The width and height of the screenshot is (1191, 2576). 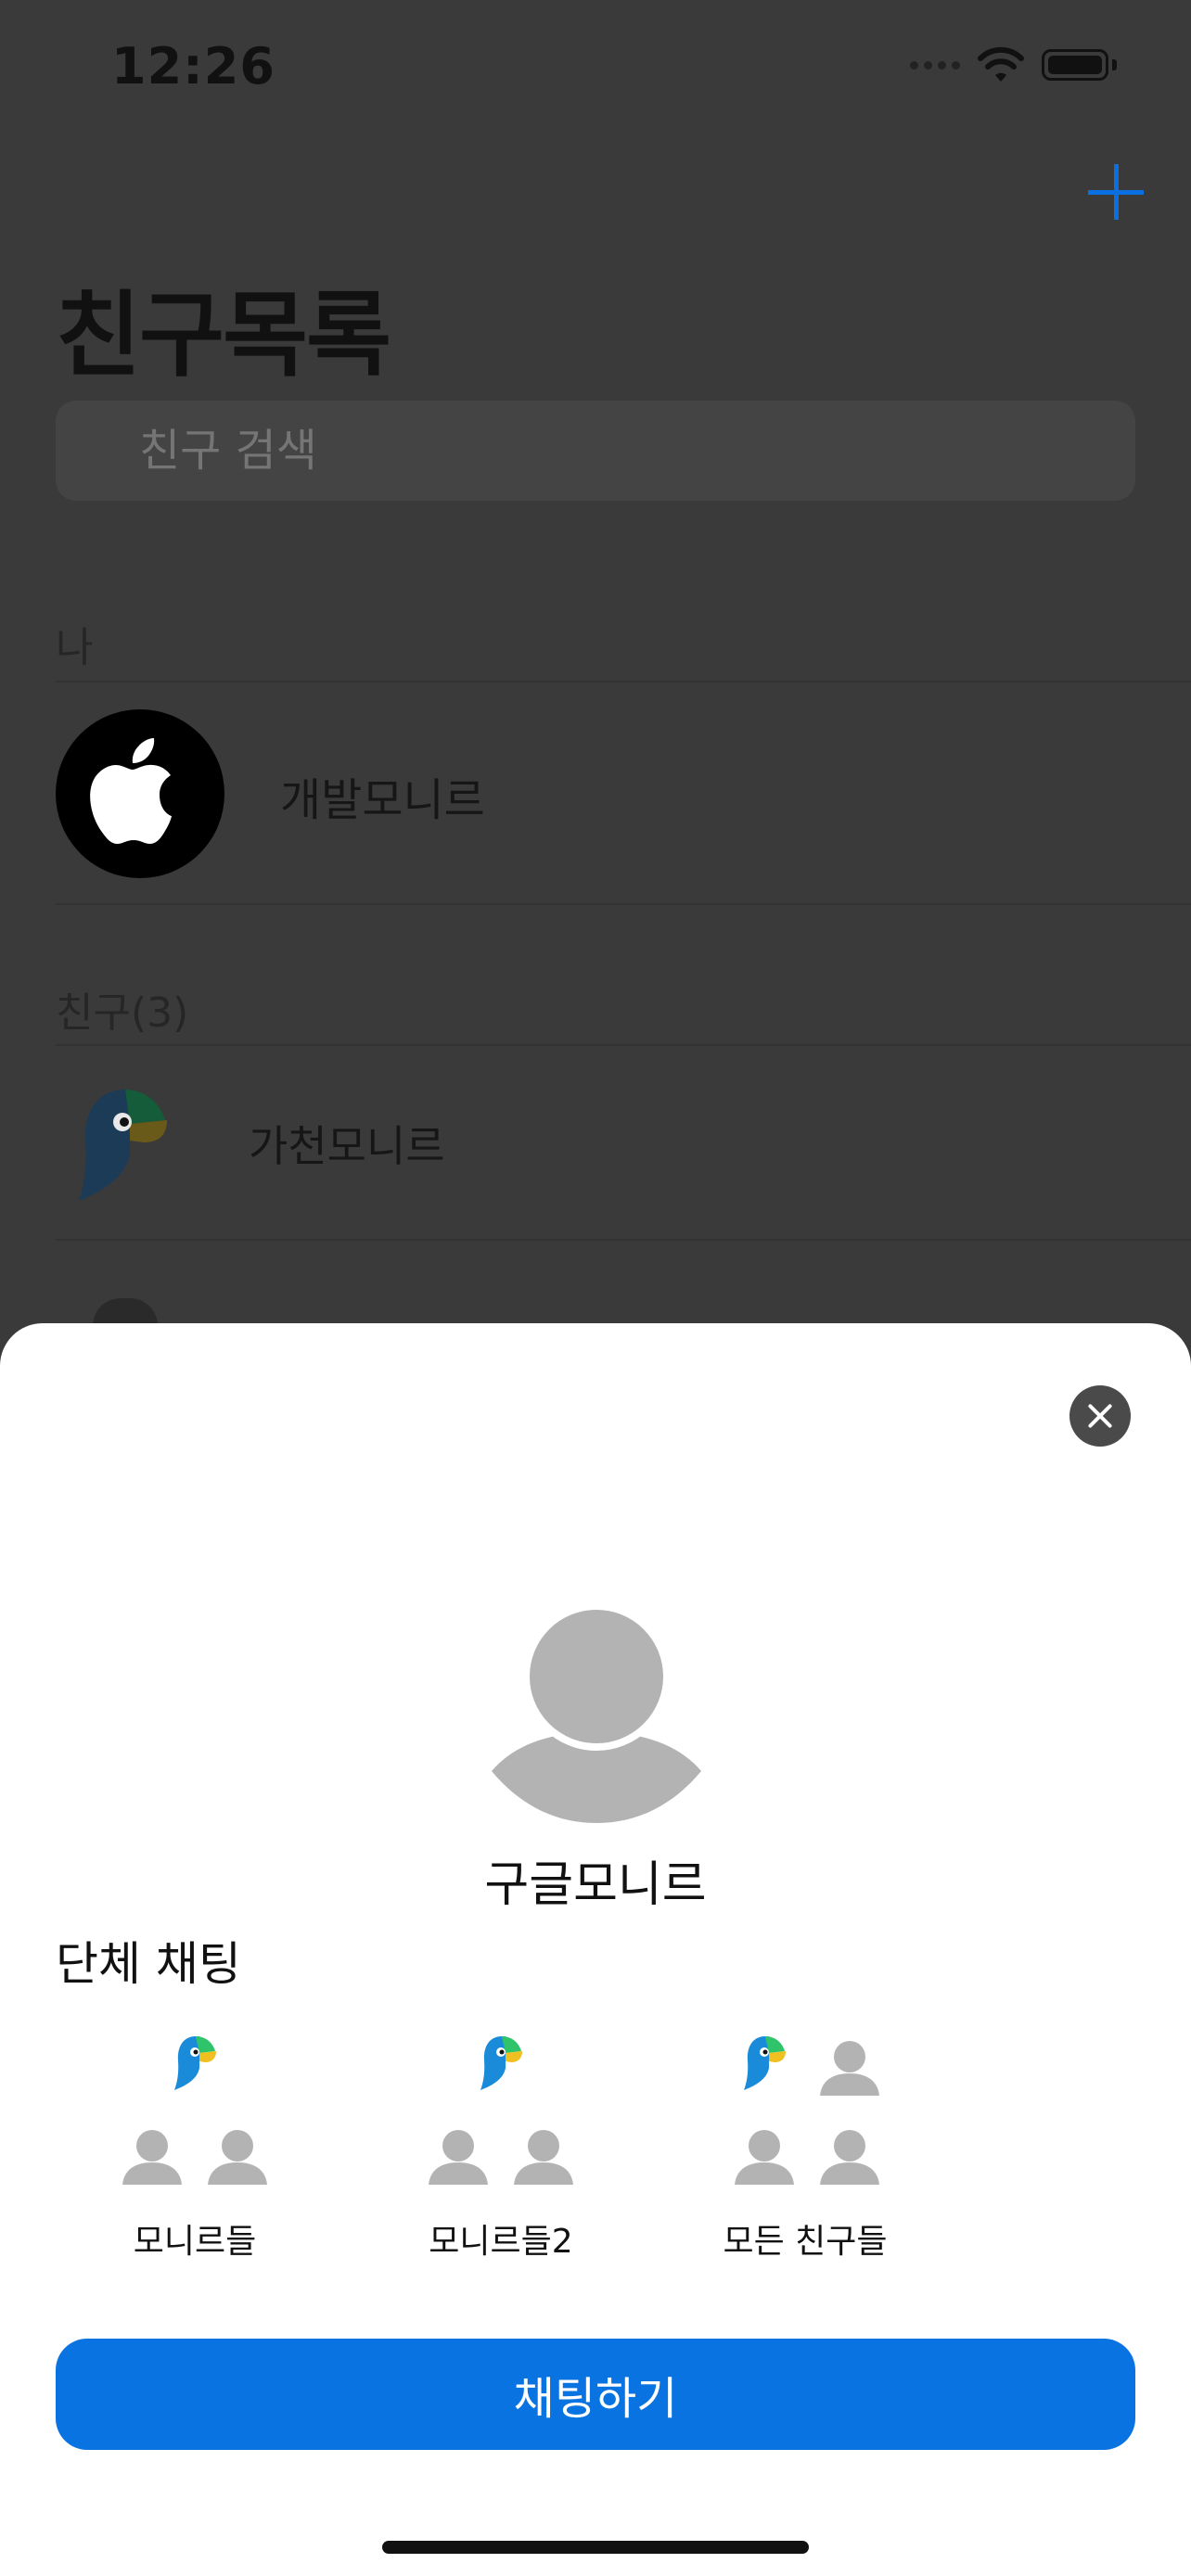 I want to click on friend-name: 가천모니르, so click(x=347, y=1143).